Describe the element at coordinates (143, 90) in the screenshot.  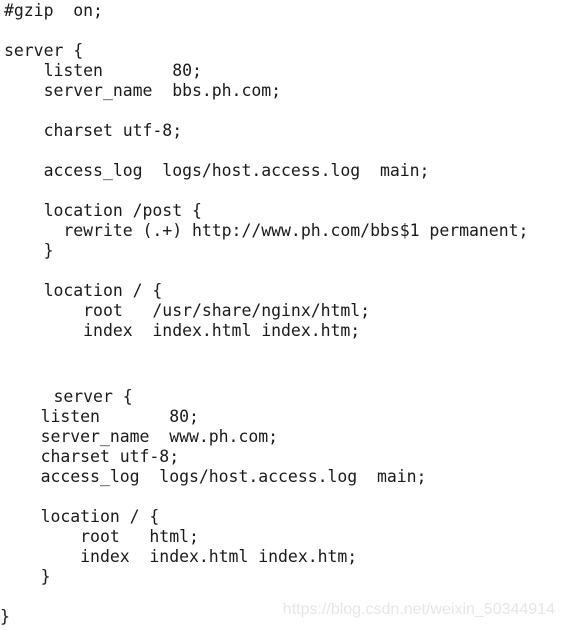
I see `code-line: server_name bbs.ph.com;` at that location.